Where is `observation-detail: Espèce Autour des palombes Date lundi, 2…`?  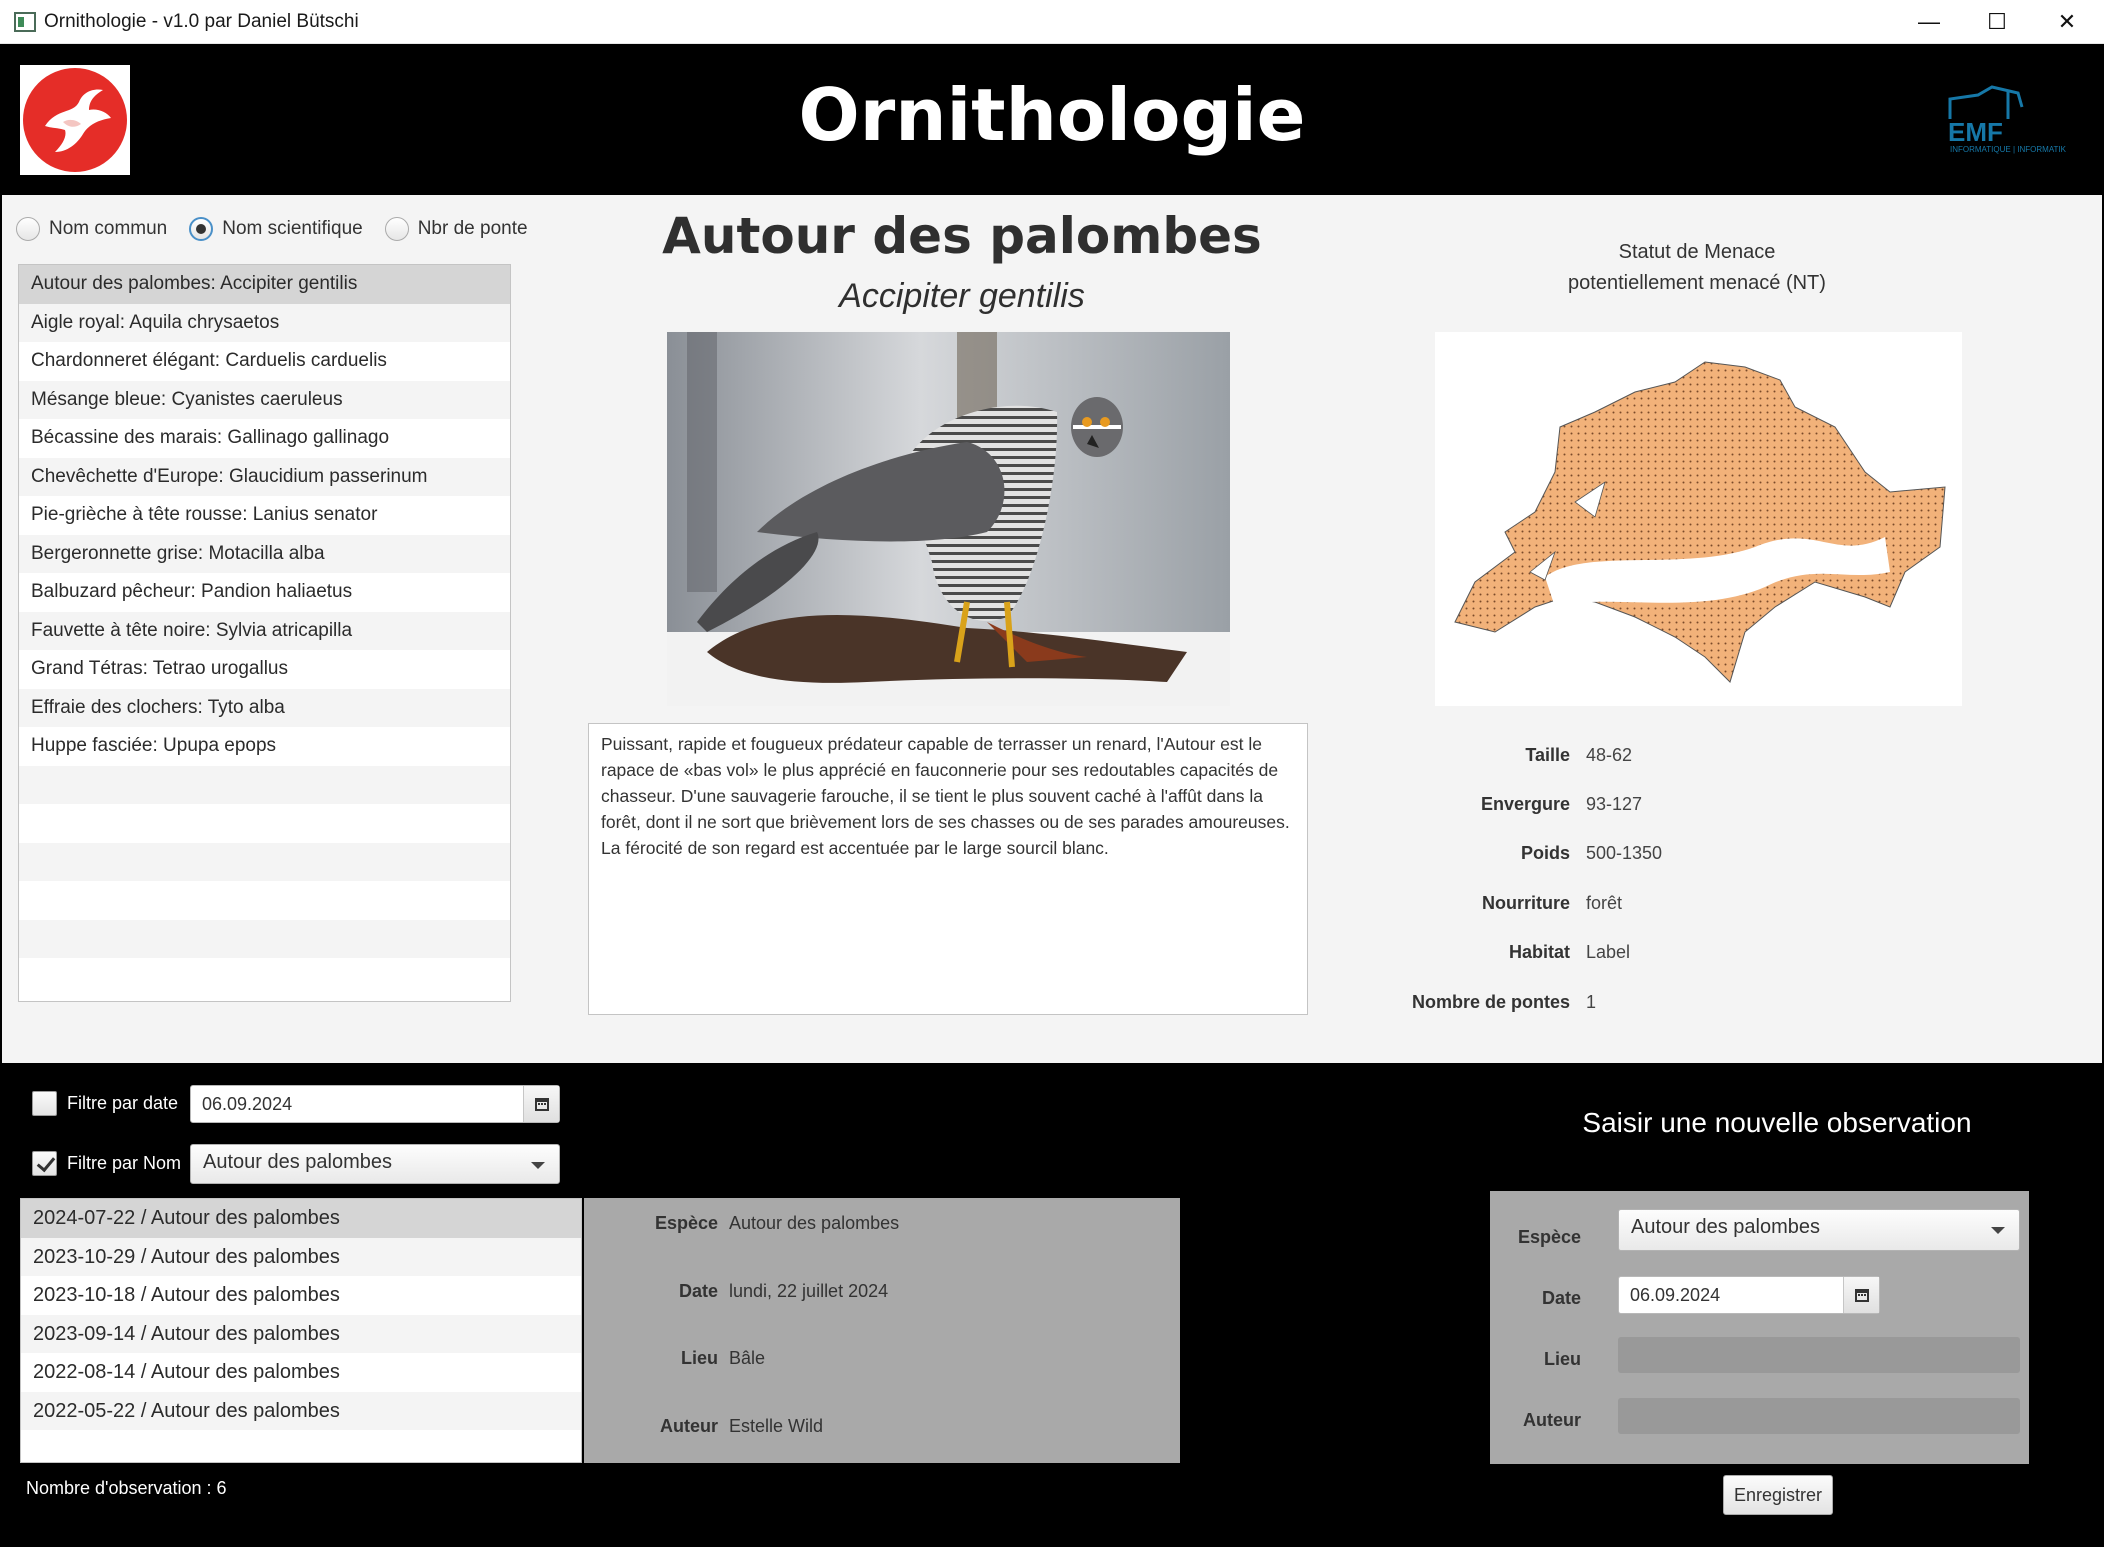 observation-detail: Espèce Autour des palombes Date lundi, 2… is located at coordinates (882, 1330).